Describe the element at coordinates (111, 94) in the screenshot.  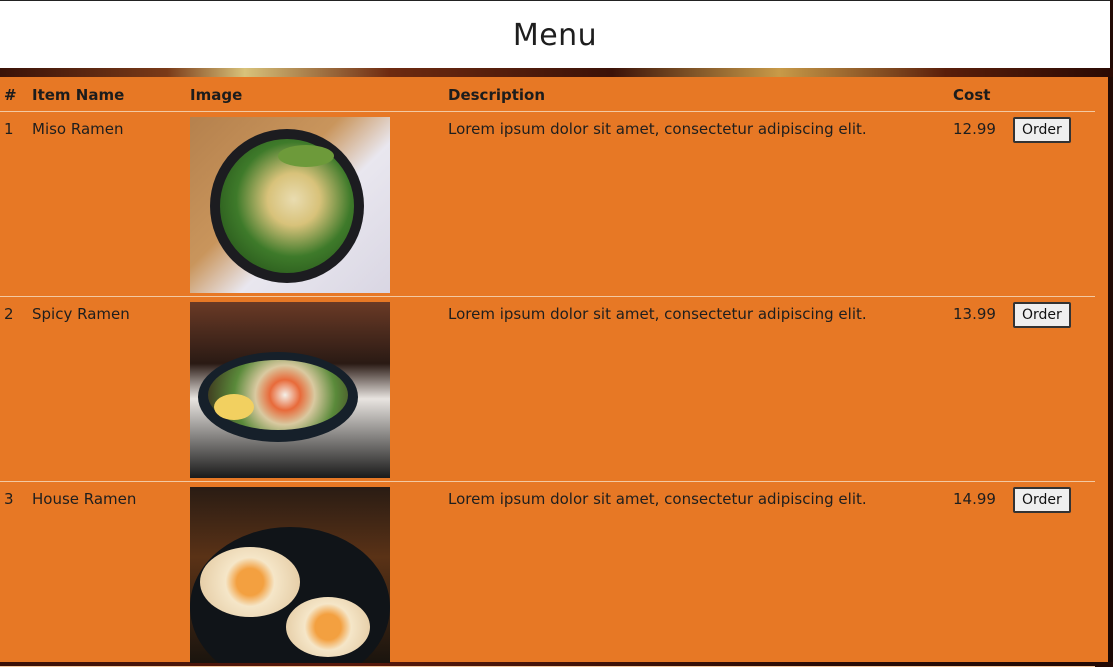
I see `column-header-item-name: Item Name` at that location.